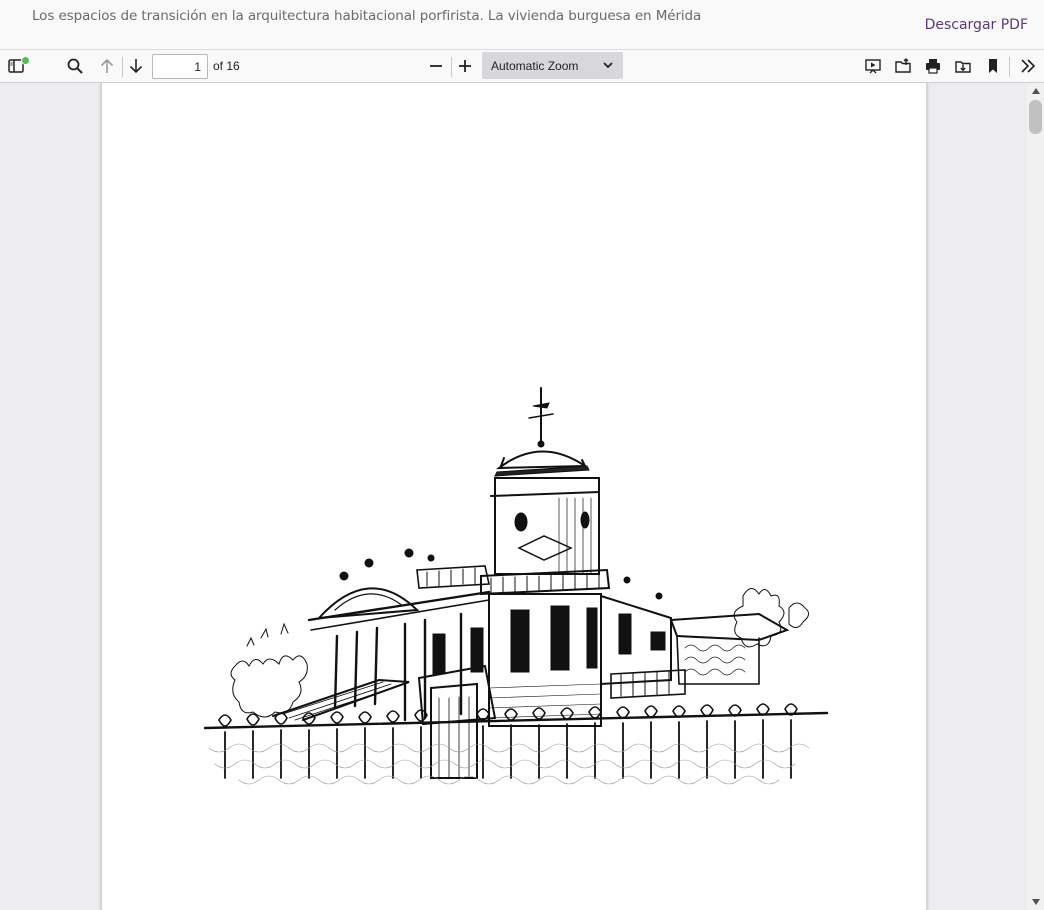 The height and width of the screenshot is (910, 1044). I want to click on scrollbar-thumb, so click(1035, 117).